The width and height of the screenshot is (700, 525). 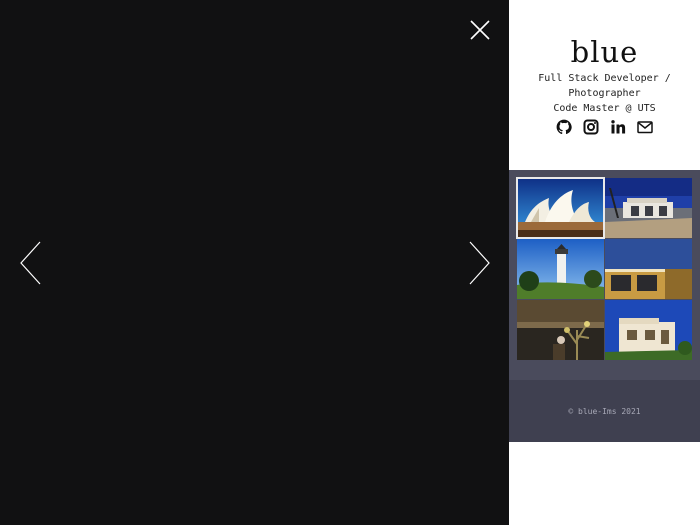 I want to click on gallery-thumb-lighthouse, so click(x=560, y=269).